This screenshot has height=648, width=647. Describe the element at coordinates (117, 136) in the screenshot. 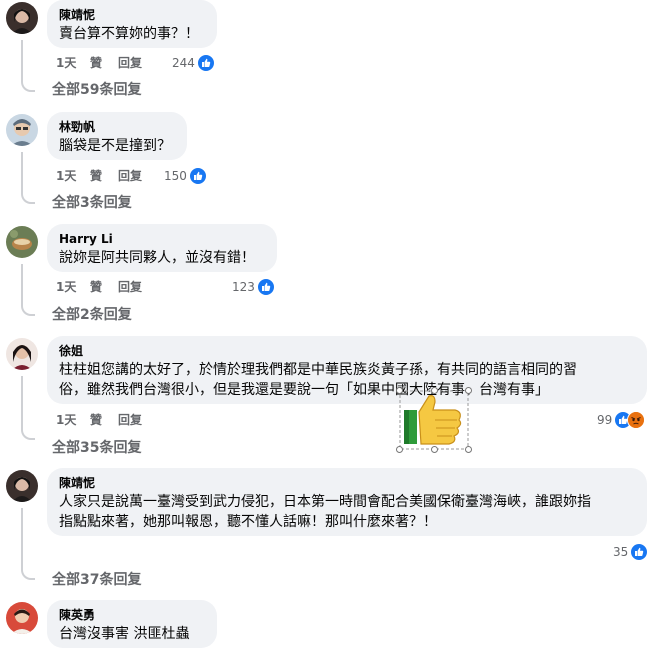

I see `comment-bubble: 林勁帆 腦袋是不是撞到？` at that location.